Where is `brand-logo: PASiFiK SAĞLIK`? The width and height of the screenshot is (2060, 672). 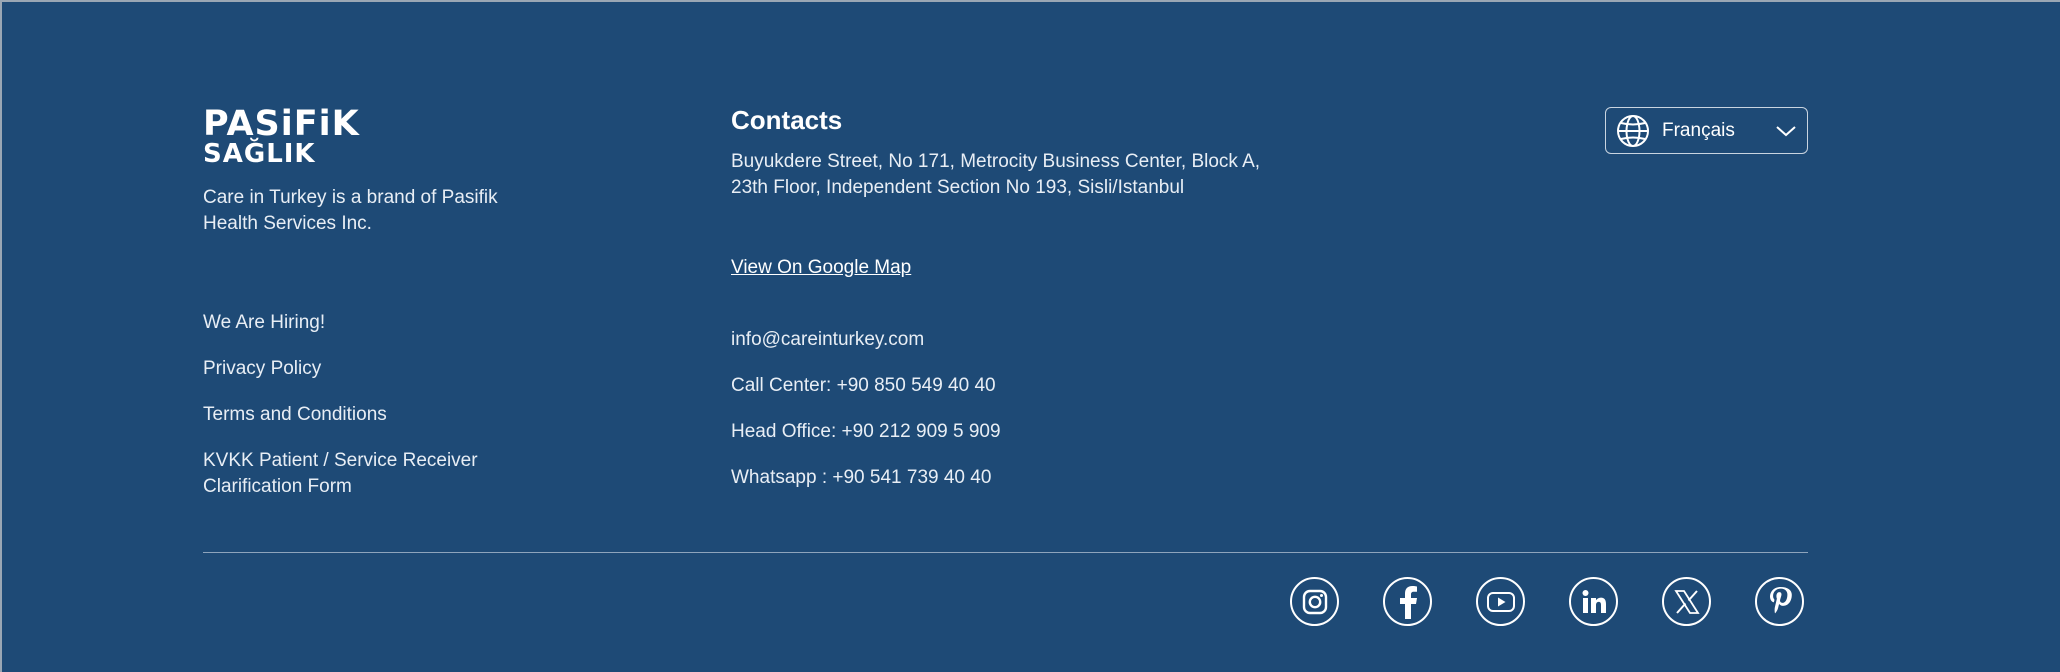
brand-logo: PASiFiK SAĞLIK is located at coordinates (393, 136).